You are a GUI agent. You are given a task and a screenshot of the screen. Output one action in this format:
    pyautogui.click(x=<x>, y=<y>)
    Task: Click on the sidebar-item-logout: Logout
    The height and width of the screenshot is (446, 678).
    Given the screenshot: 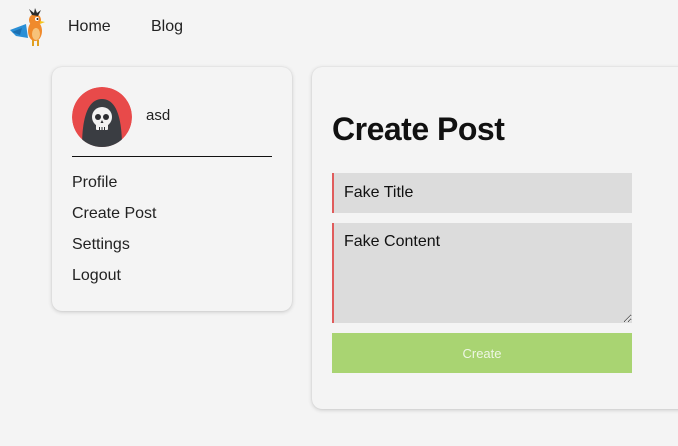 What is the action you would take?
    pyautogui.click(x=114, y=282)
    